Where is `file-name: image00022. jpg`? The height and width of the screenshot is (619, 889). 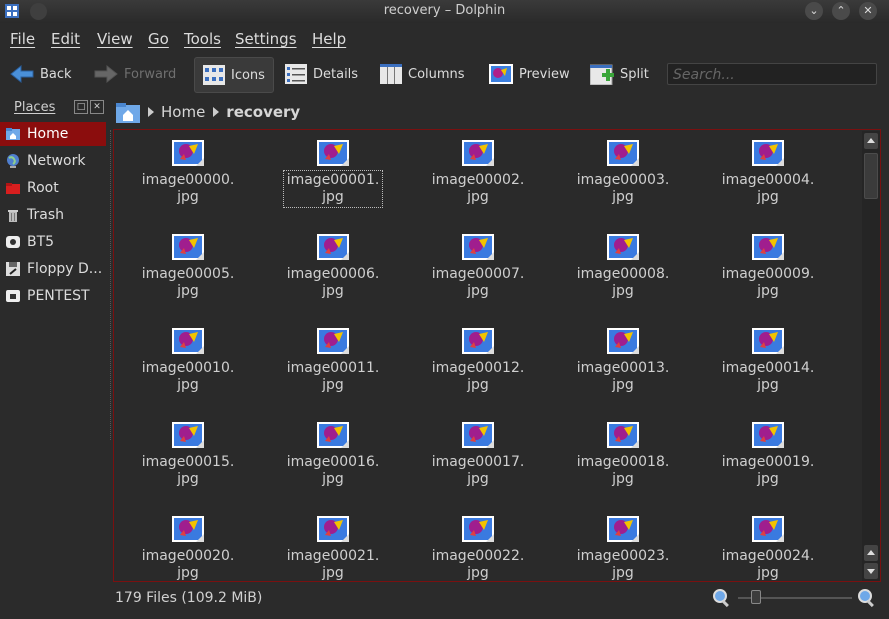
file-name: image00022. jpg is located at coordinates (478, 564).